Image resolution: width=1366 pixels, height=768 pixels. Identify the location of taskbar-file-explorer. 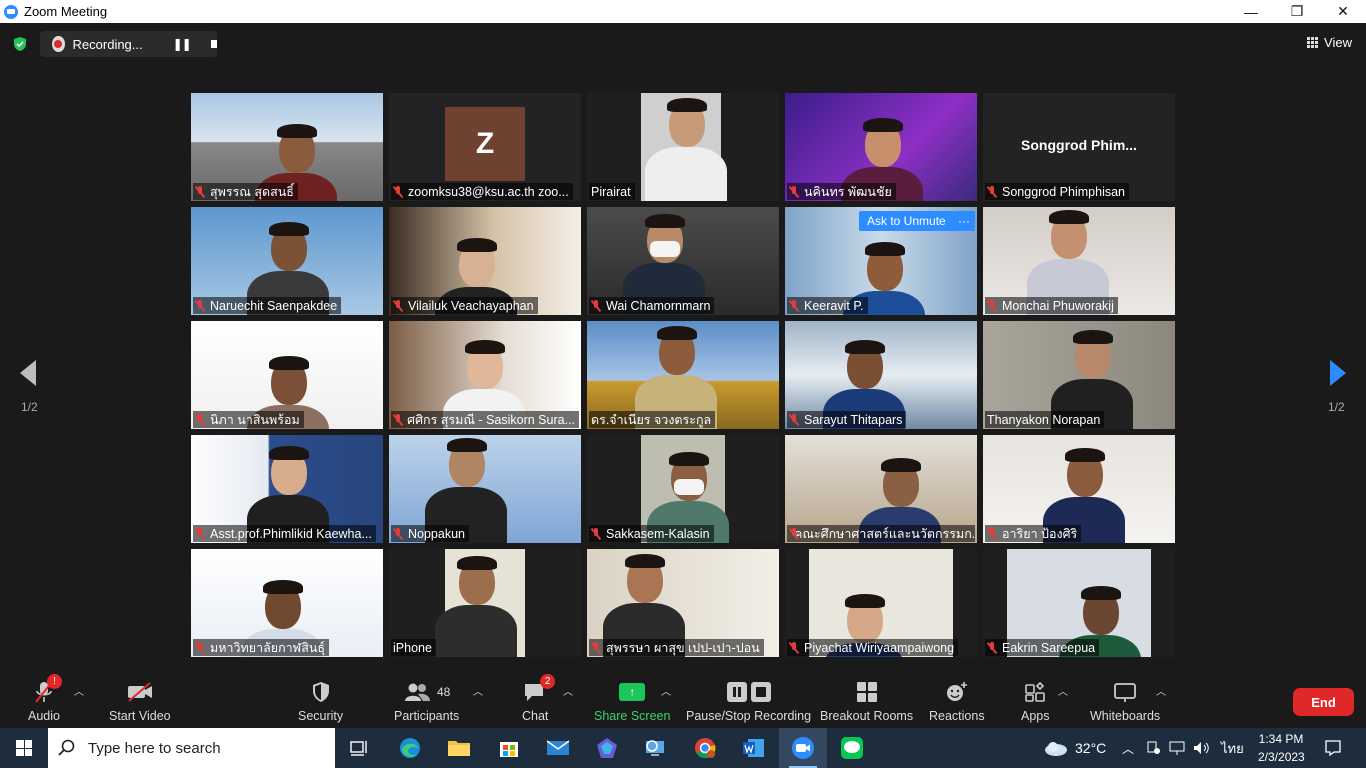
(459, 748).